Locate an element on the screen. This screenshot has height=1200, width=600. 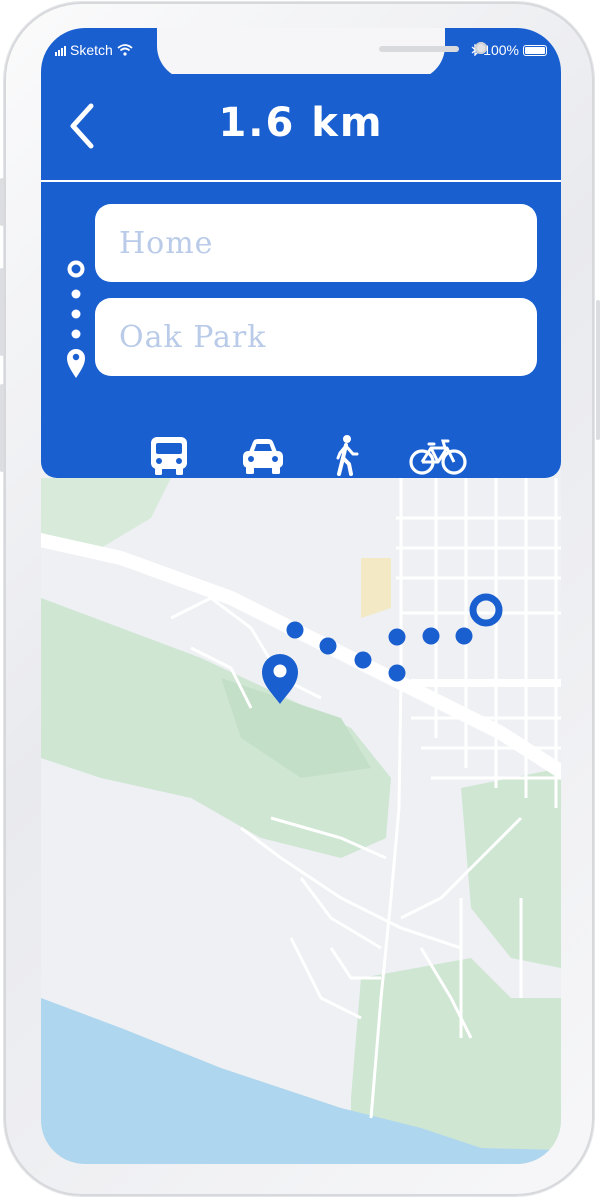
walk-icon is located at coordinates (347, 455).